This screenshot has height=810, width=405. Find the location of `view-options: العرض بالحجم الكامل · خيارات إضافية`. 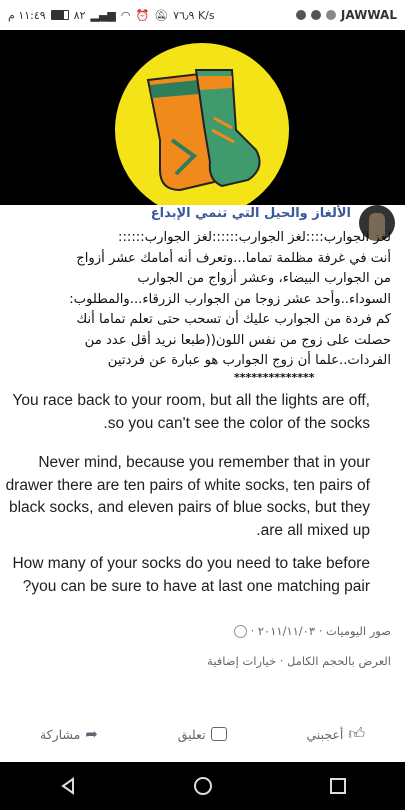

view-options: العرض بالحجم الكامل · خيارات إضافية is located at coordinates (299, 661).